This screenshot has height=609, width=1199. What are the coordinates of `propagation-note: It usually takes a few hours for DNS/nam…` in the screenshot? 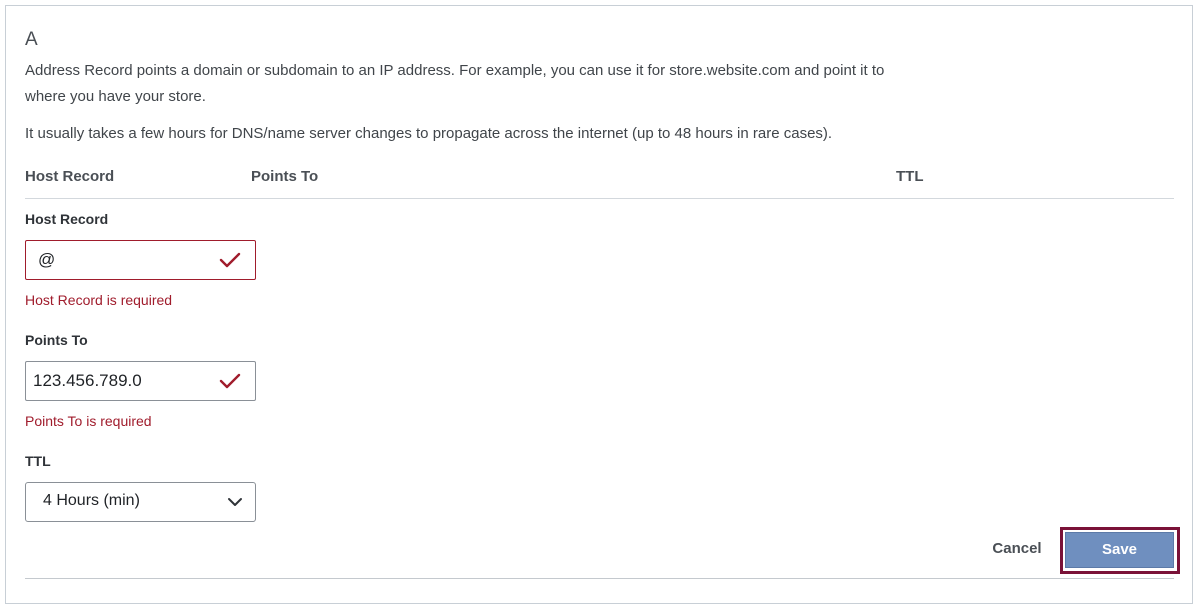 It's located at (429, 133).